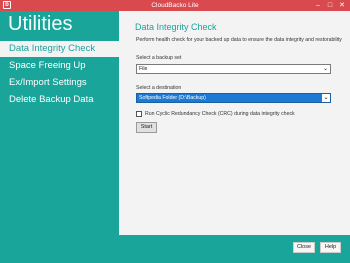  What do you see at coordinates (233, 98) in the screenshot?
I see `destination-select: Softpedia Folder (D:\Backup) ⌄` at bounding box center [233, 98].